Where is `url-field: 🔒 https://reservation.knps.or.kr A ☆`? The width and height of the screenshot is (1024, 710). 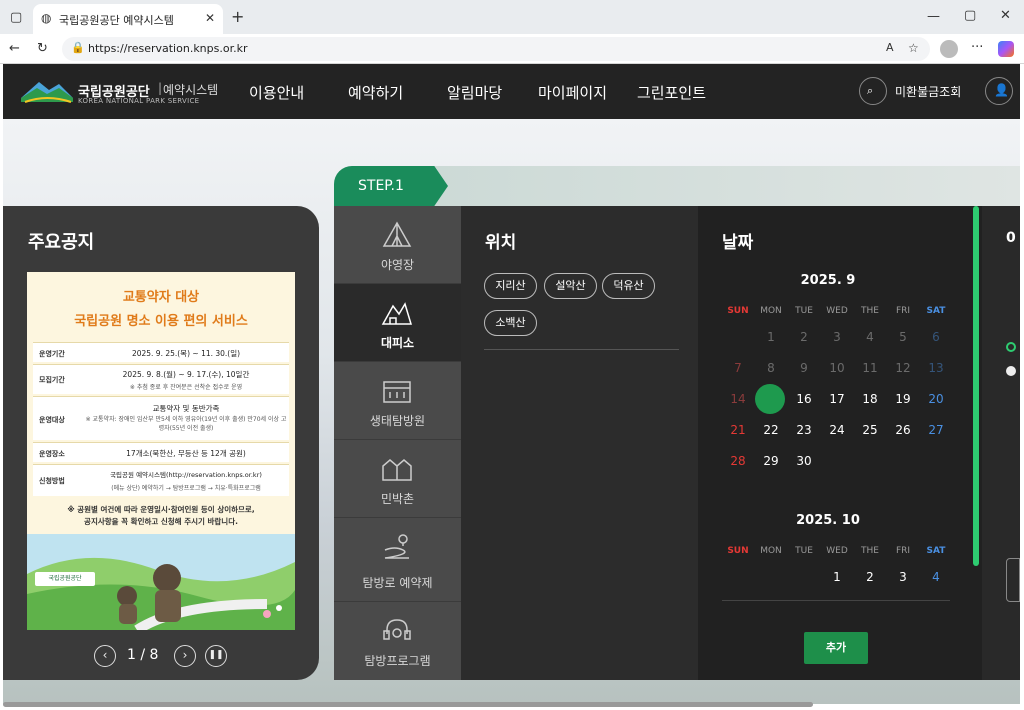
url-field: 🔒 https://reservation.knps.or.kr A ☆ is located at coordinates (496, 49).